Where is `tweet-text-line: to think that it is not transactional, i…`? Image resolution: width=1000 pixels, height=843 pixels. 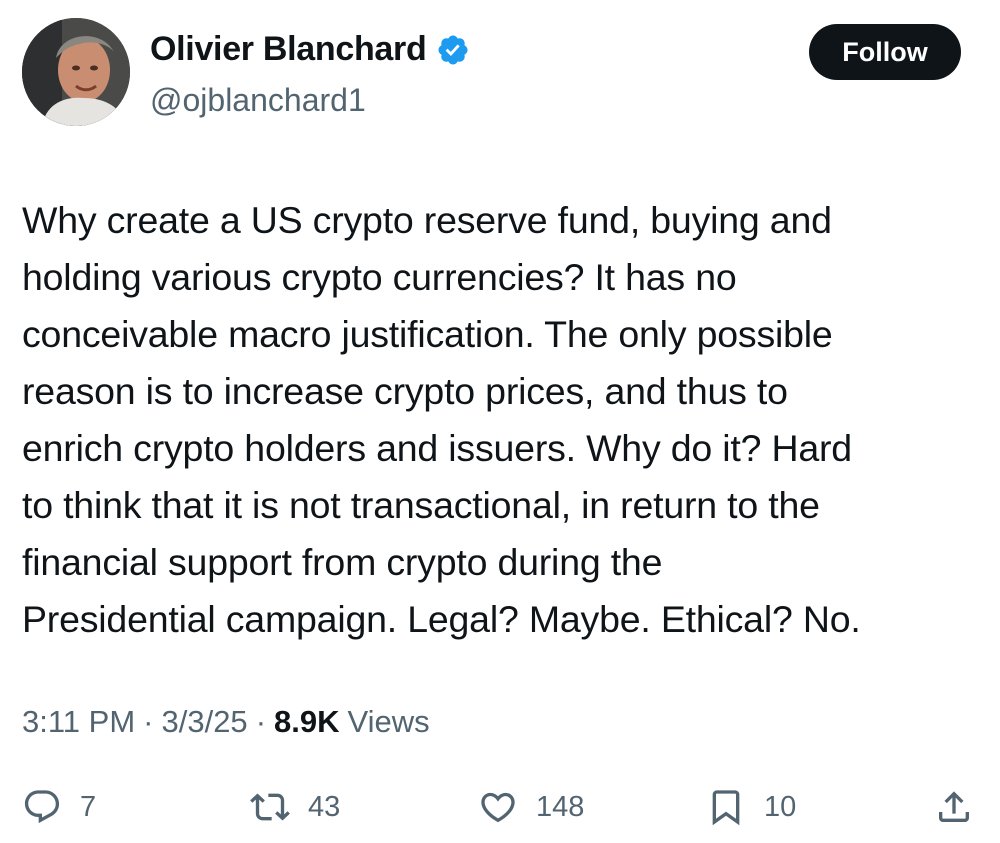 tweet-text-line: to think that it is not transactional, i… is located at coordinates (421, 505).